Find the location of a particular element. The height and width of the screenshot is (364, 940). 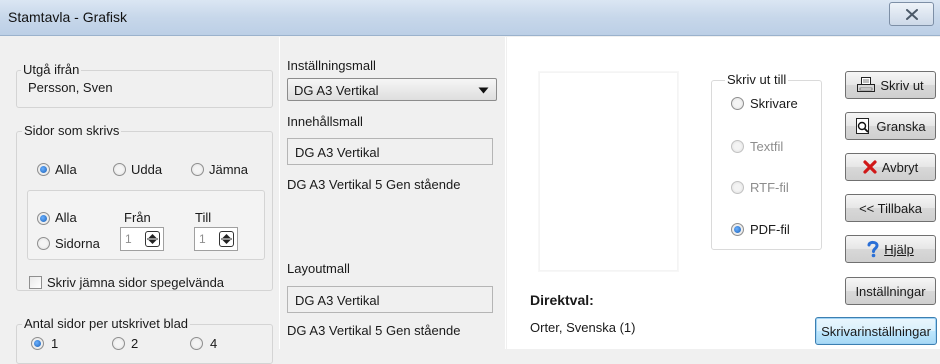

direct-selection-label: Direktval: is located at coordinates (562, 300).